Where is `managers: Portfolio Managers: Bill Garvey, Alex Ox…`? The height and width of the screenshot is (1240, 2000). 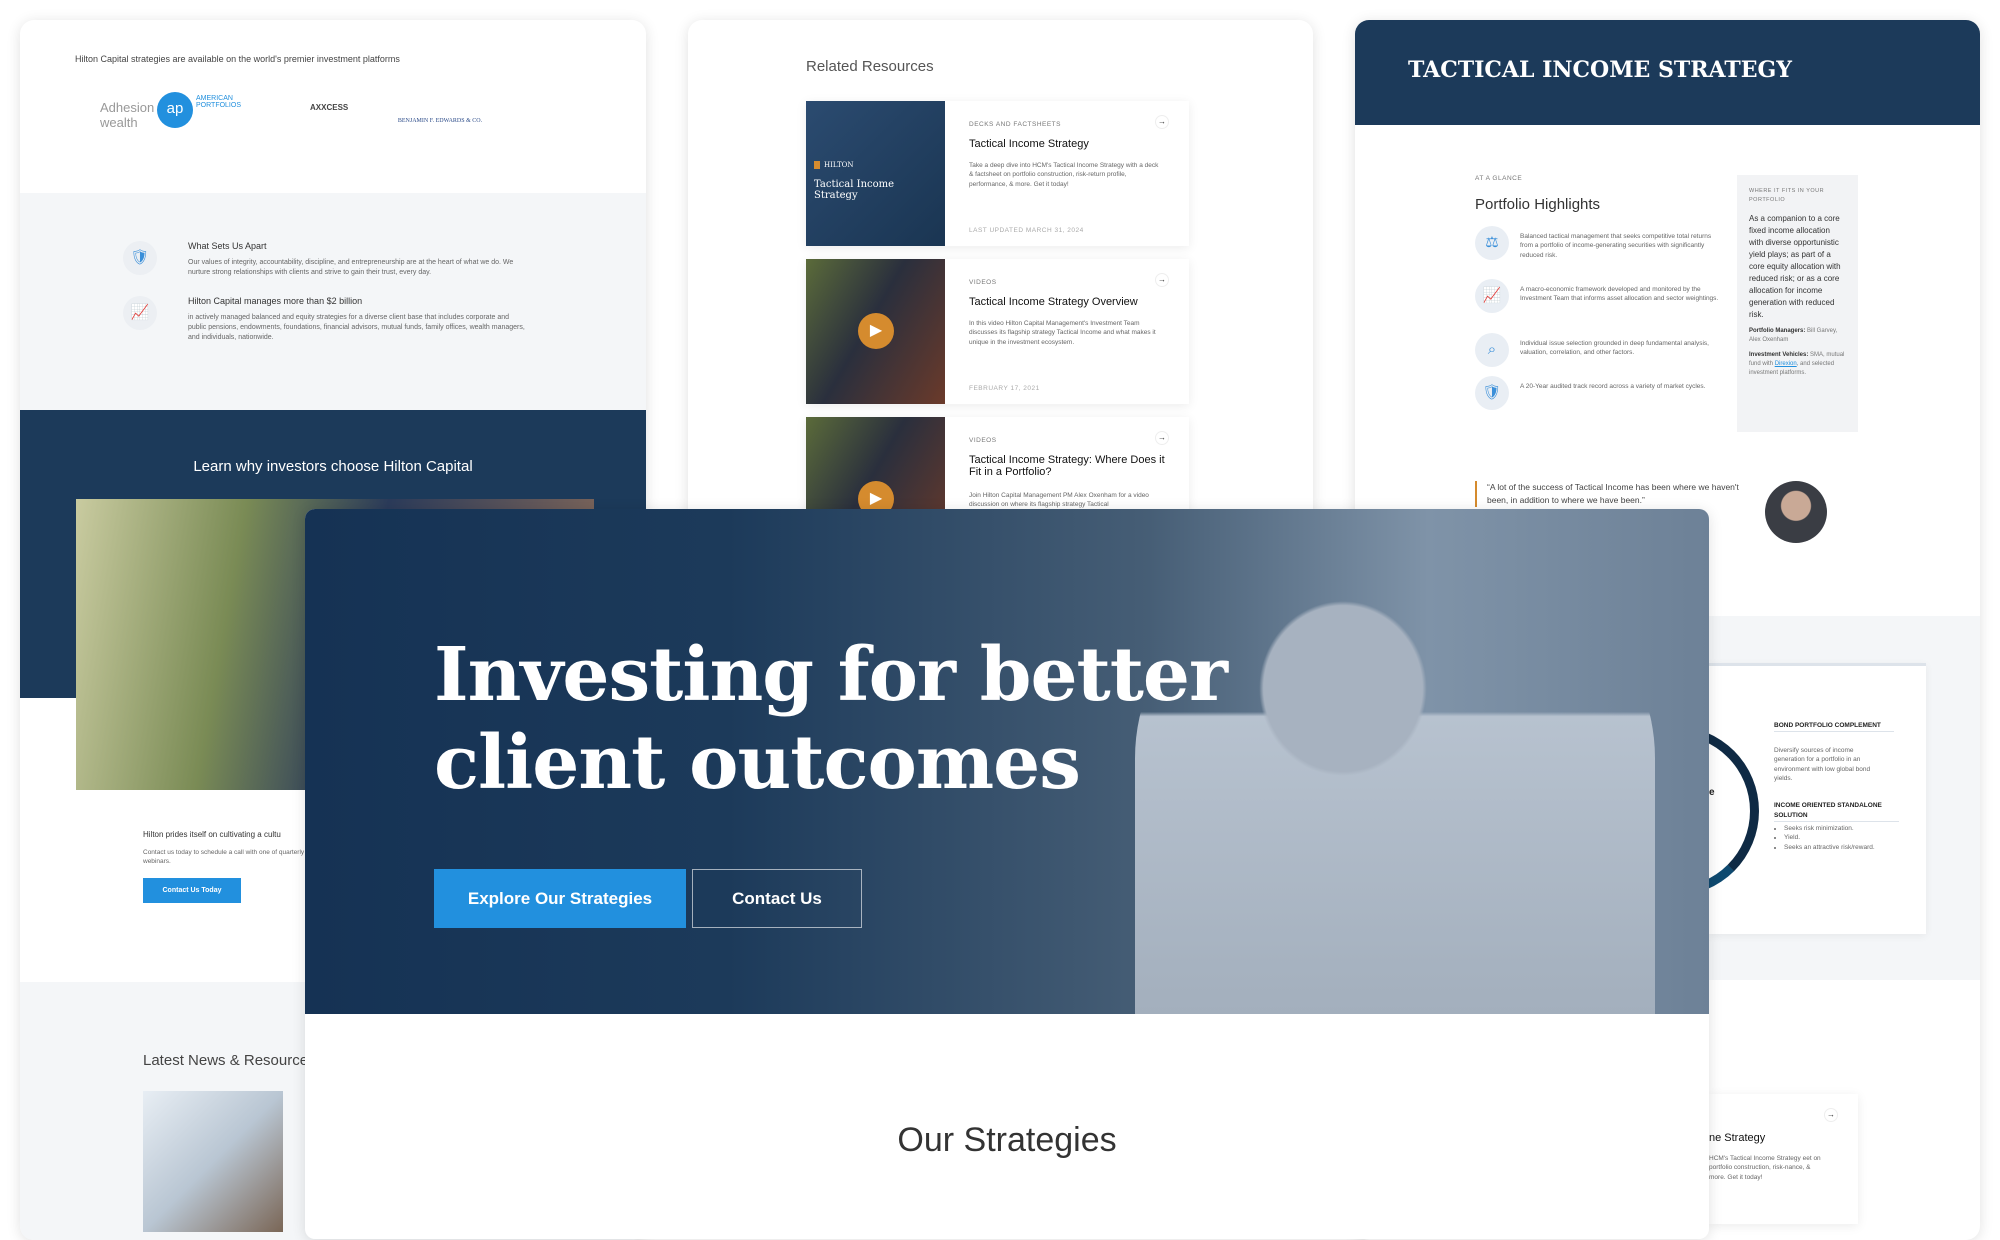 managers: Portfolio Managers: Bill Garvey, Alex Ox… is located at coordinates (1793, 335).